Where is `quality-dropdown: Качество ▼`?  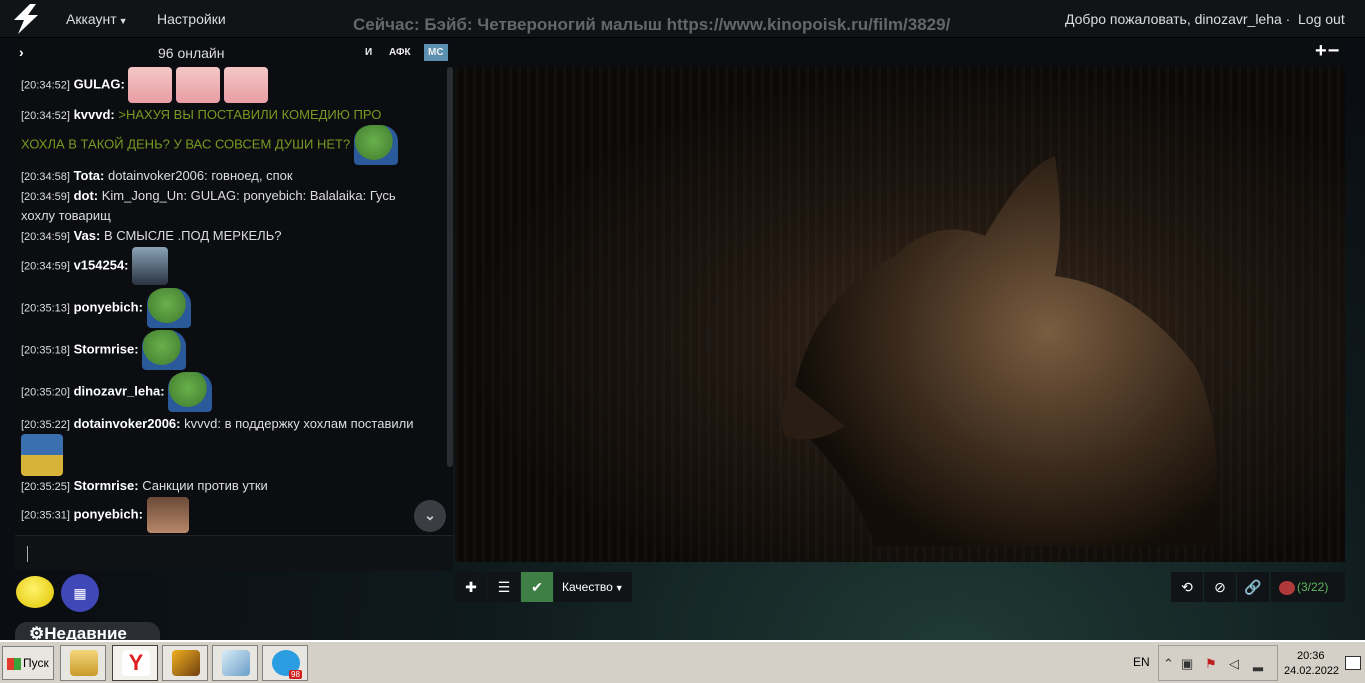 quality-dropdown: Качество ▼ is located at coordinates (593, 587).